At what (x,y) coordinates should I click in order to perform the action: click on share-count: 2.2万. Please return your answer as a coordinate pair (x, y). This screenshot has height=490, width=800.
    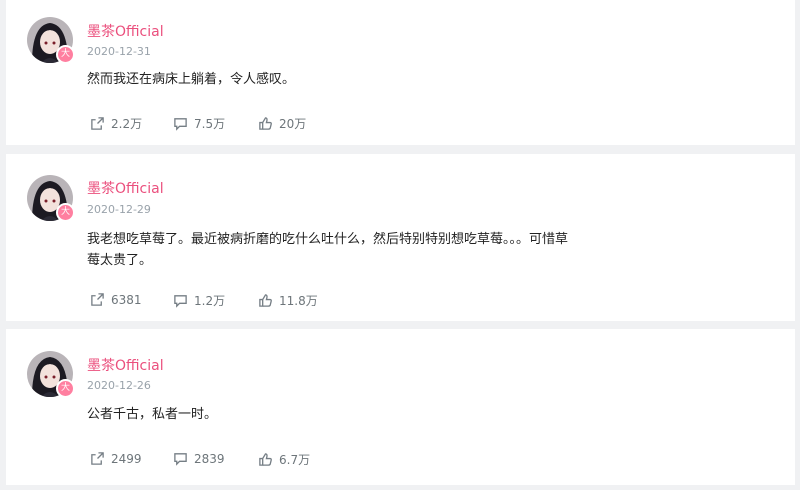
    Looking at the image, I should click on (127, 124).